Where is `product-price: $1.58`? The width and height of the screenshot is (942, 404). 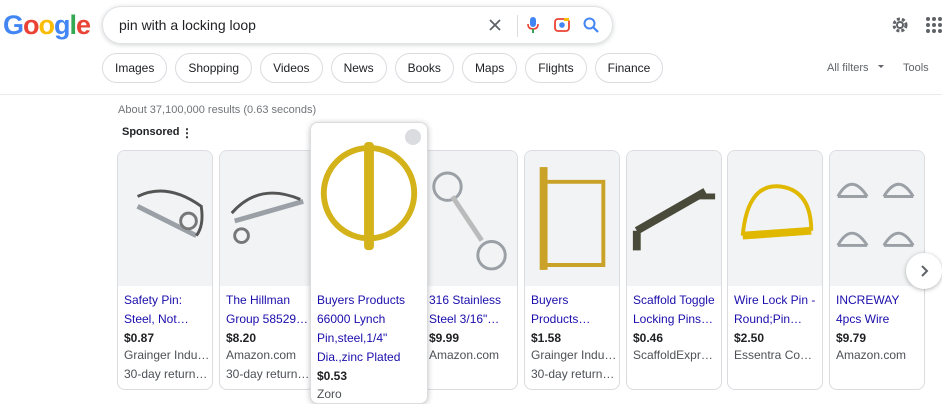 product-price: $1.58 is located at coordinates (546, 338).